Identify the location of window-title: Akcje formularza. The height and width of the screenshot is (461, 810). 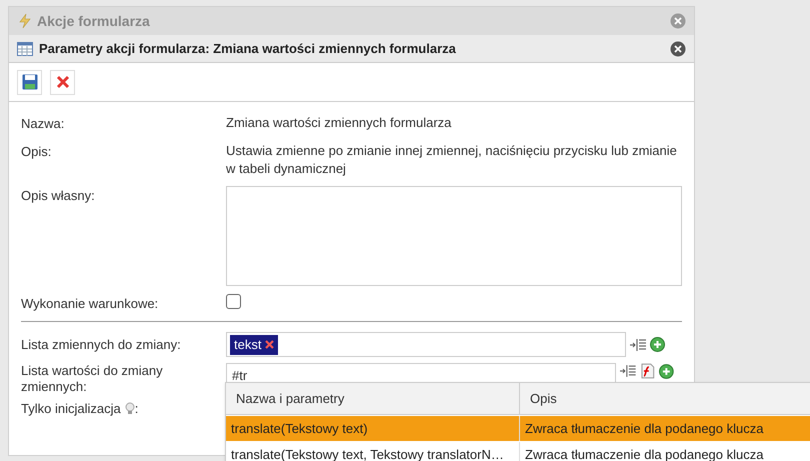
(93, 21).